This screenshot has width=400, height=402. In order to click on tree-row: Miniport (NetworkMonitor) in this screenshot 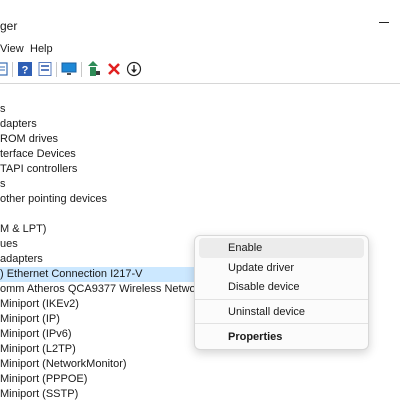, I will do `click(63, 364)`.